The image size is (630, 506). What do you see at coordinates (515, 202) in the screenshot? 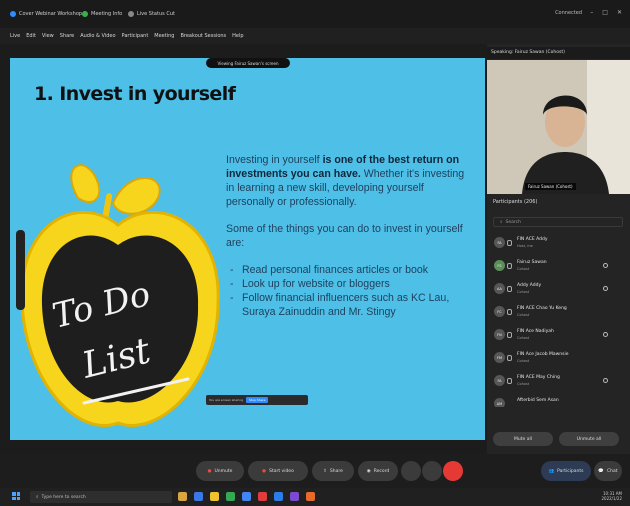
I see `participants-header: Participants (206)` at bounding box center [515, 202].